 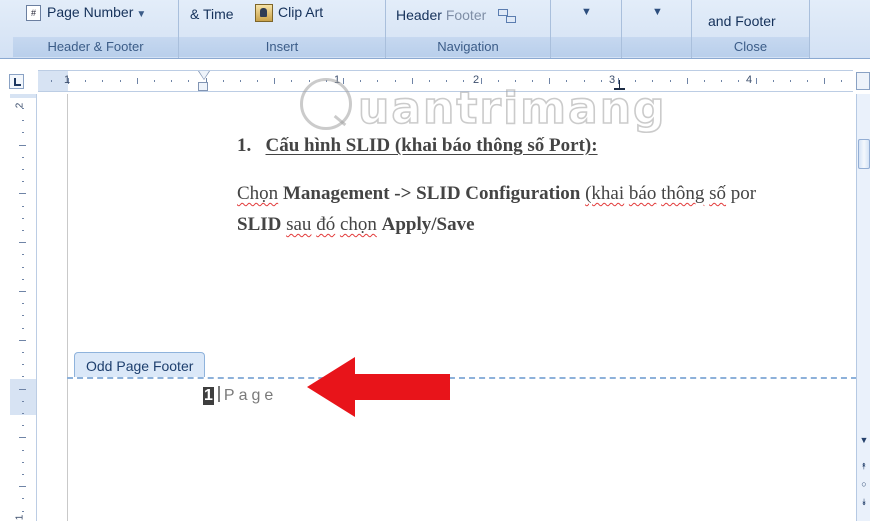 I want to click on horizontal-ruler: 1 2 3 4 1, so click(x=445, y=81).